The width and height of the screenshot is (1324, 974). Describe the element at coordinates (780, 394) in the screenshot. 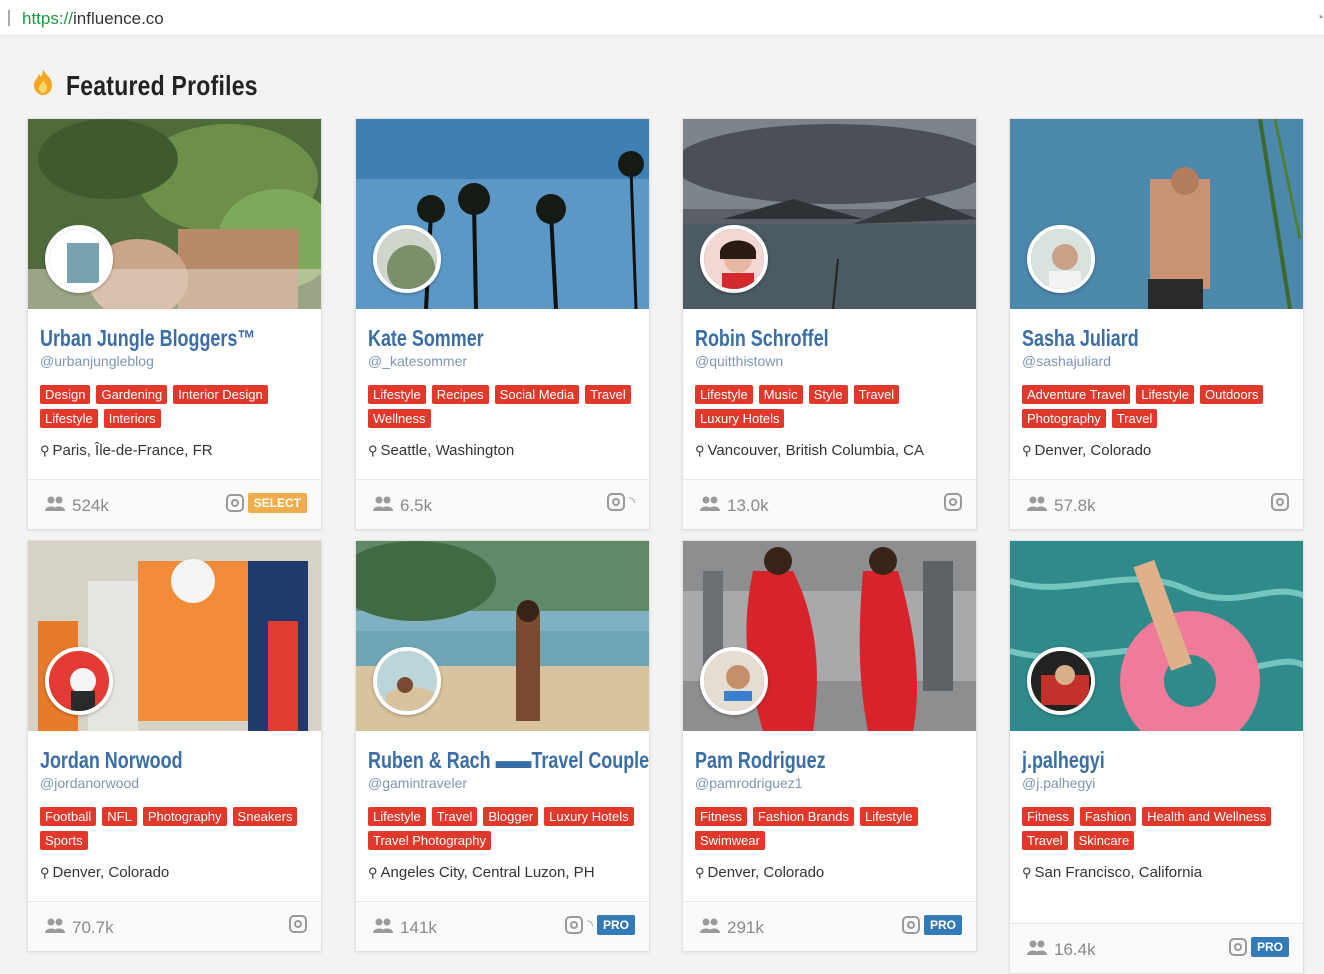

I see `category-tag: Music` at that location.